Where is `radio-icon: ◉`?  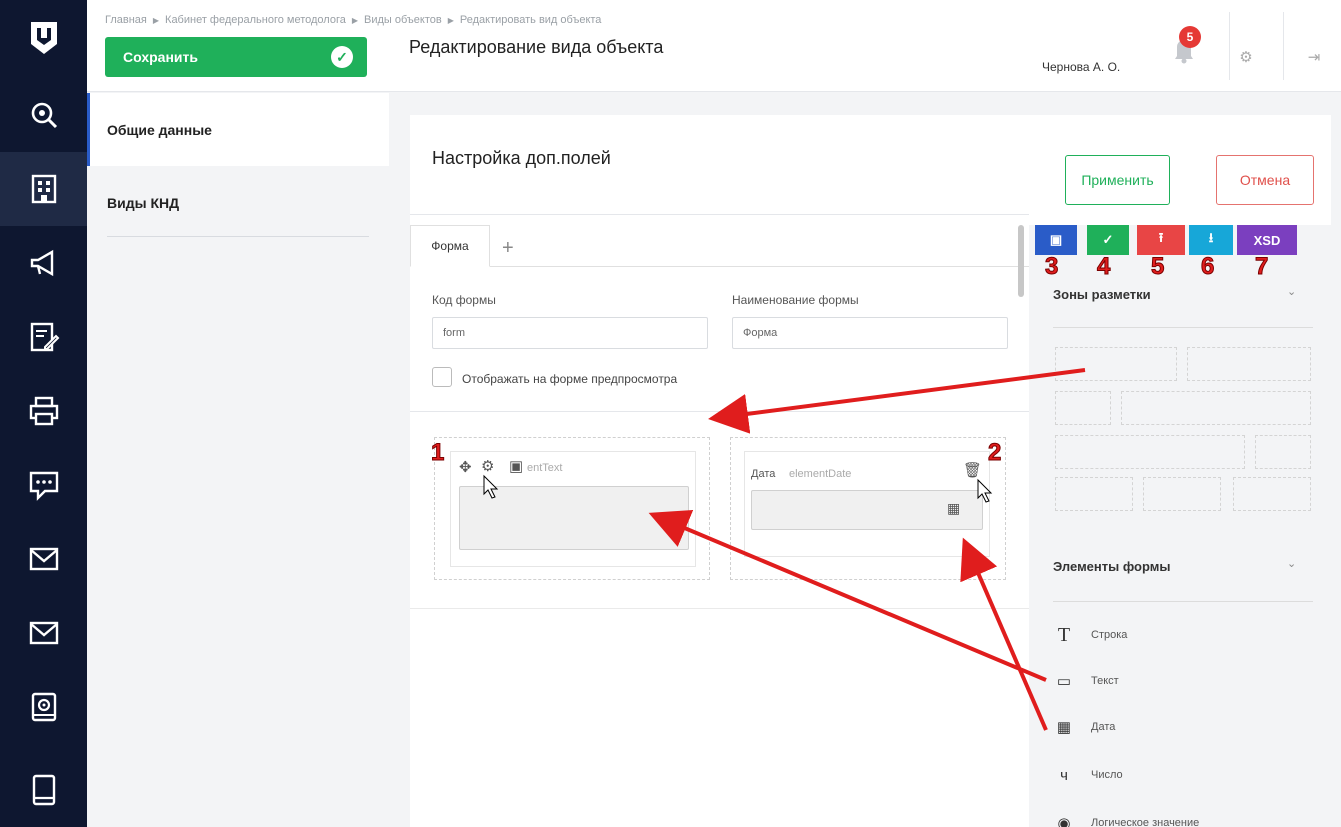 radio-icon: ◉ is located at coordinates (1064, 821).